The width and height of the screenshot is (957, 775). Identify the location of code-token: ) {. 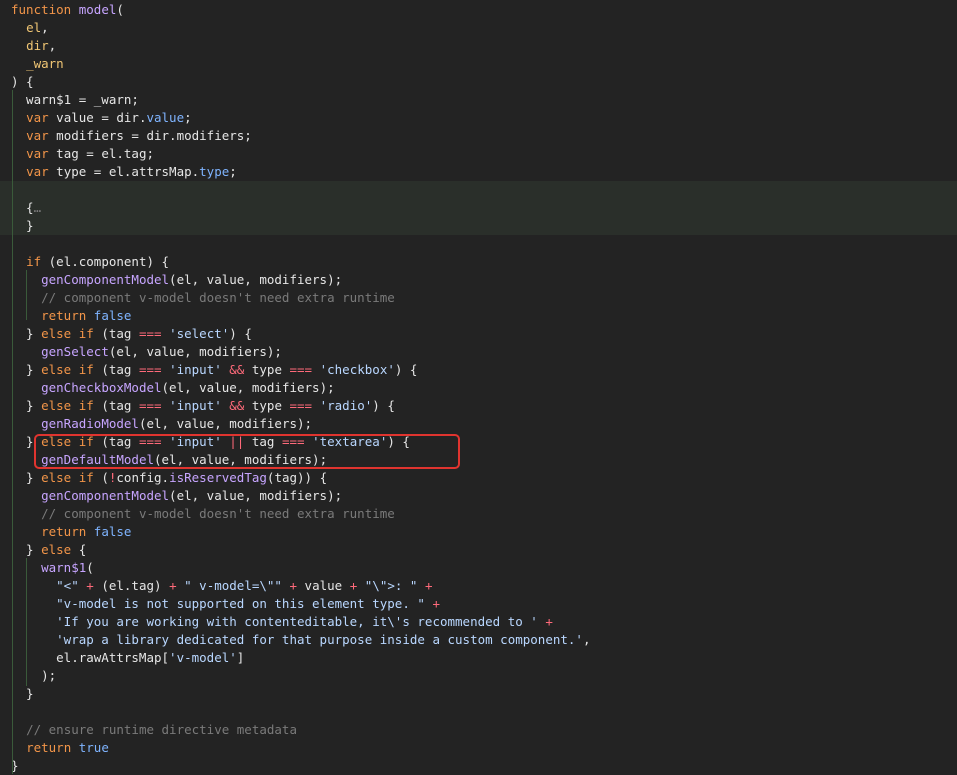
(406, 369).